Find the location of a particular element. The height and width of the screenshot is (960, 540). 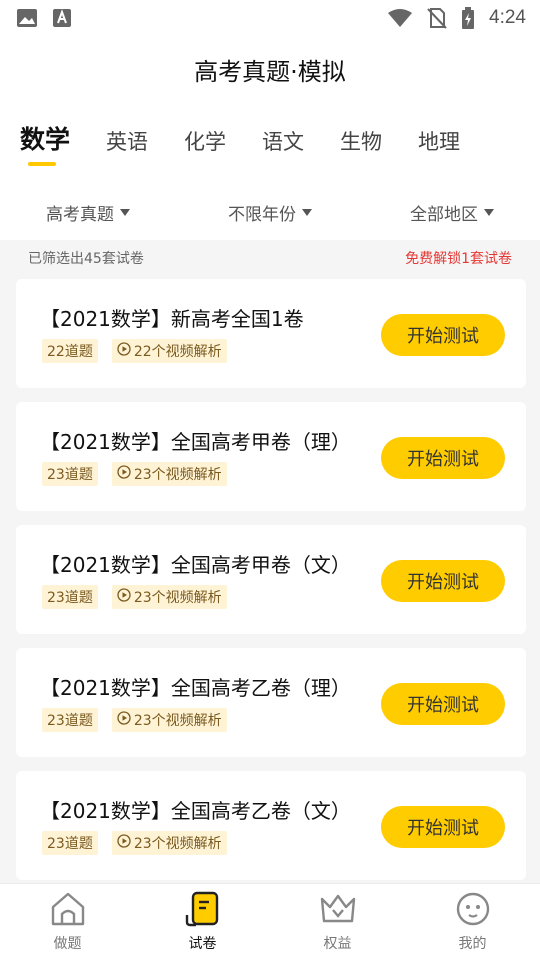

filter-region-label: 全部地区 is located at coordinates (444, 214).